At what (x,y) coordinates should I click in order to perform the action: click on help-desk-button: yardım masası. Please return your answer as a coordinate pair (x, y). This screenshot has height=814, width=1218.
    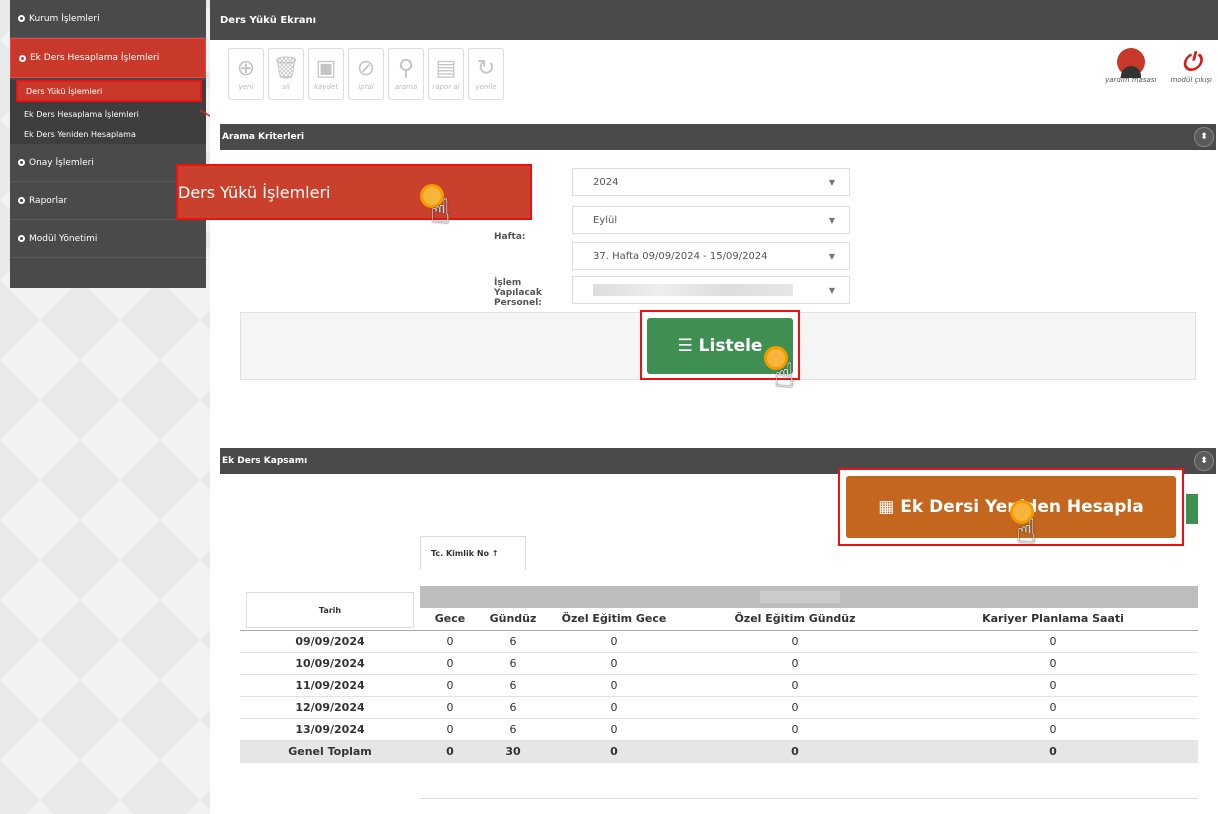
    Looking at the image, I should click on (1130, 66).